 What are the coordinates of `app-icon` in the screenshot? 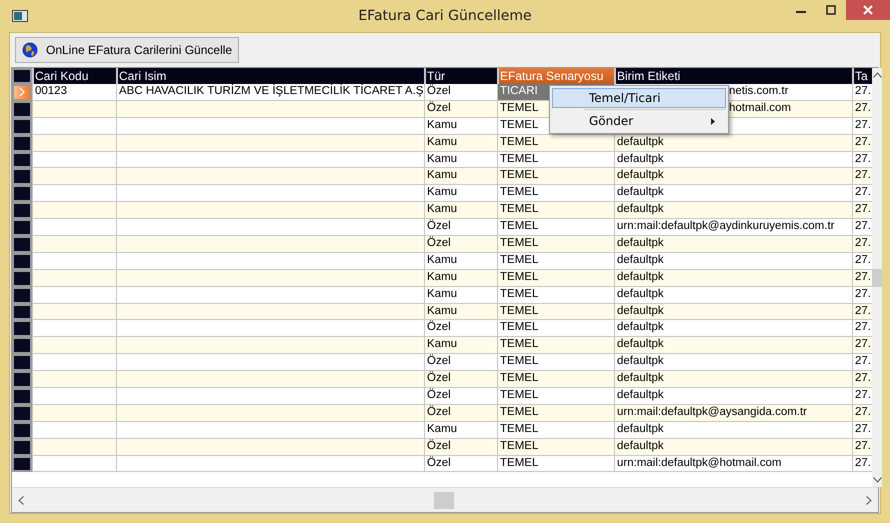 It's located at (20, 16).